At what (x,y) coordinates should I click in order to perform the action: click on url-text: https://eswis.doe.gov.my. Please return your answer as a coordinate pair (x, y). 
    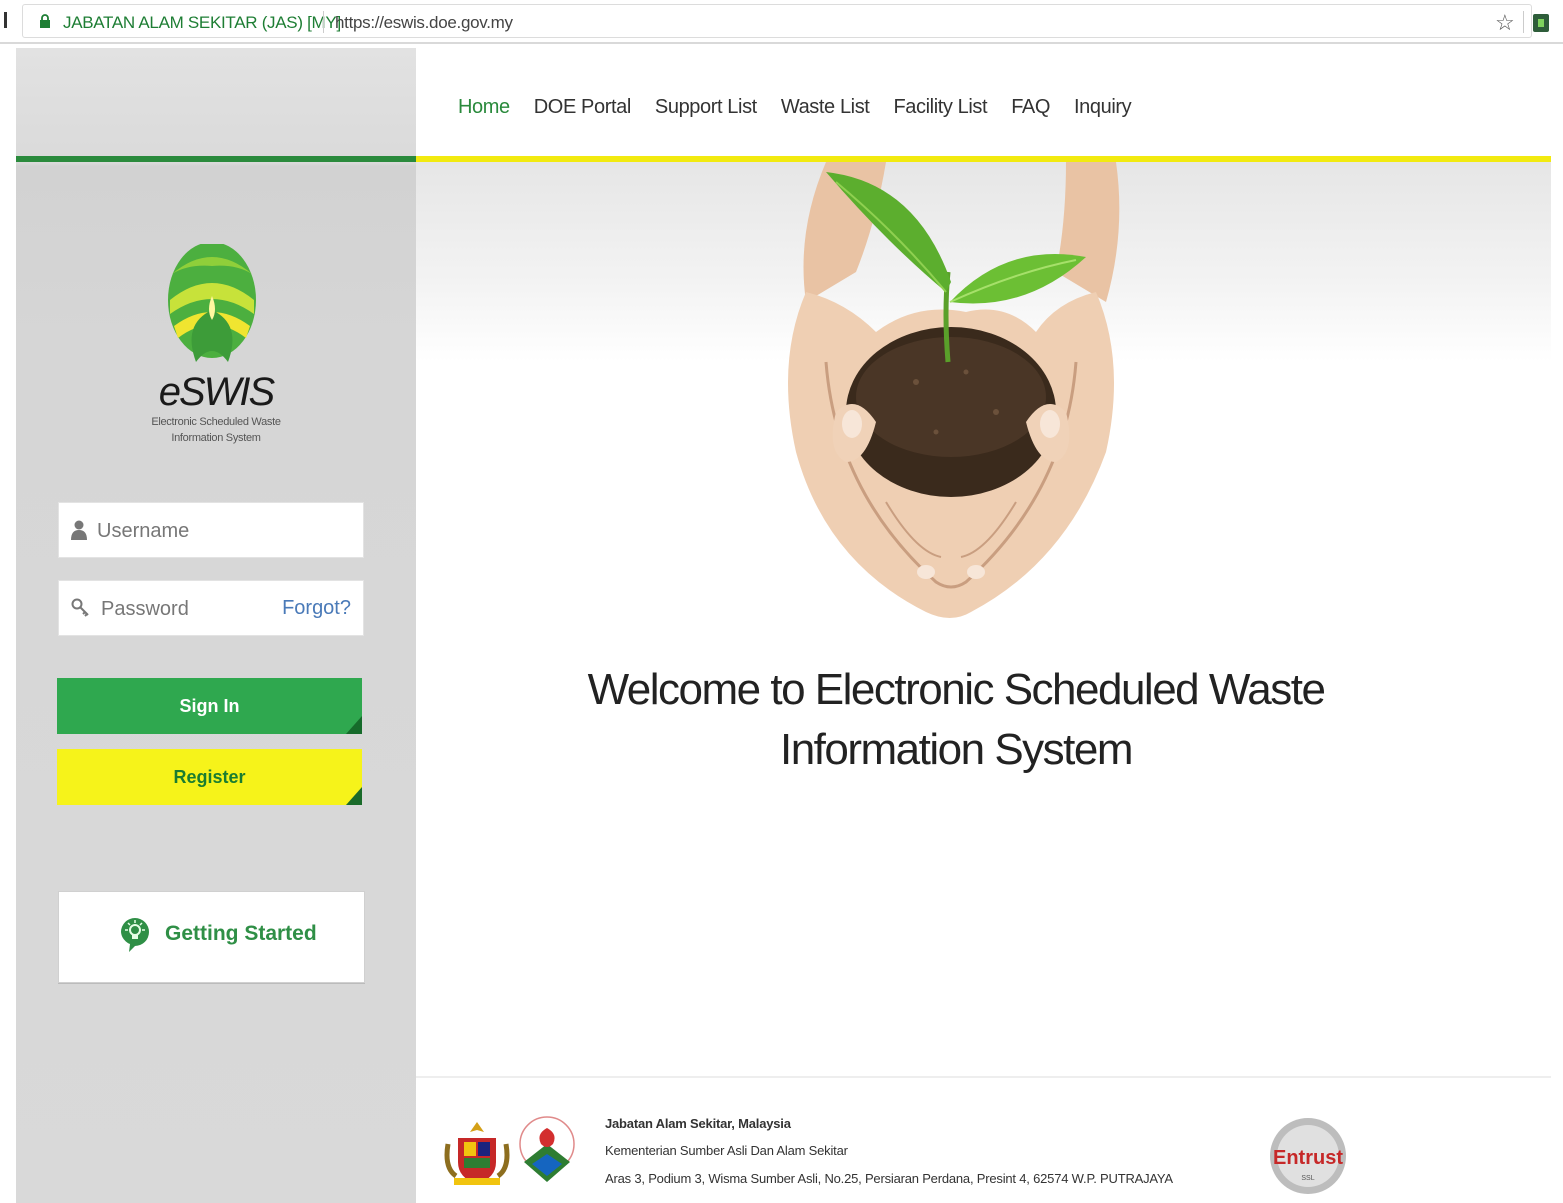
    Looking at the image, I should click on (424, 23).